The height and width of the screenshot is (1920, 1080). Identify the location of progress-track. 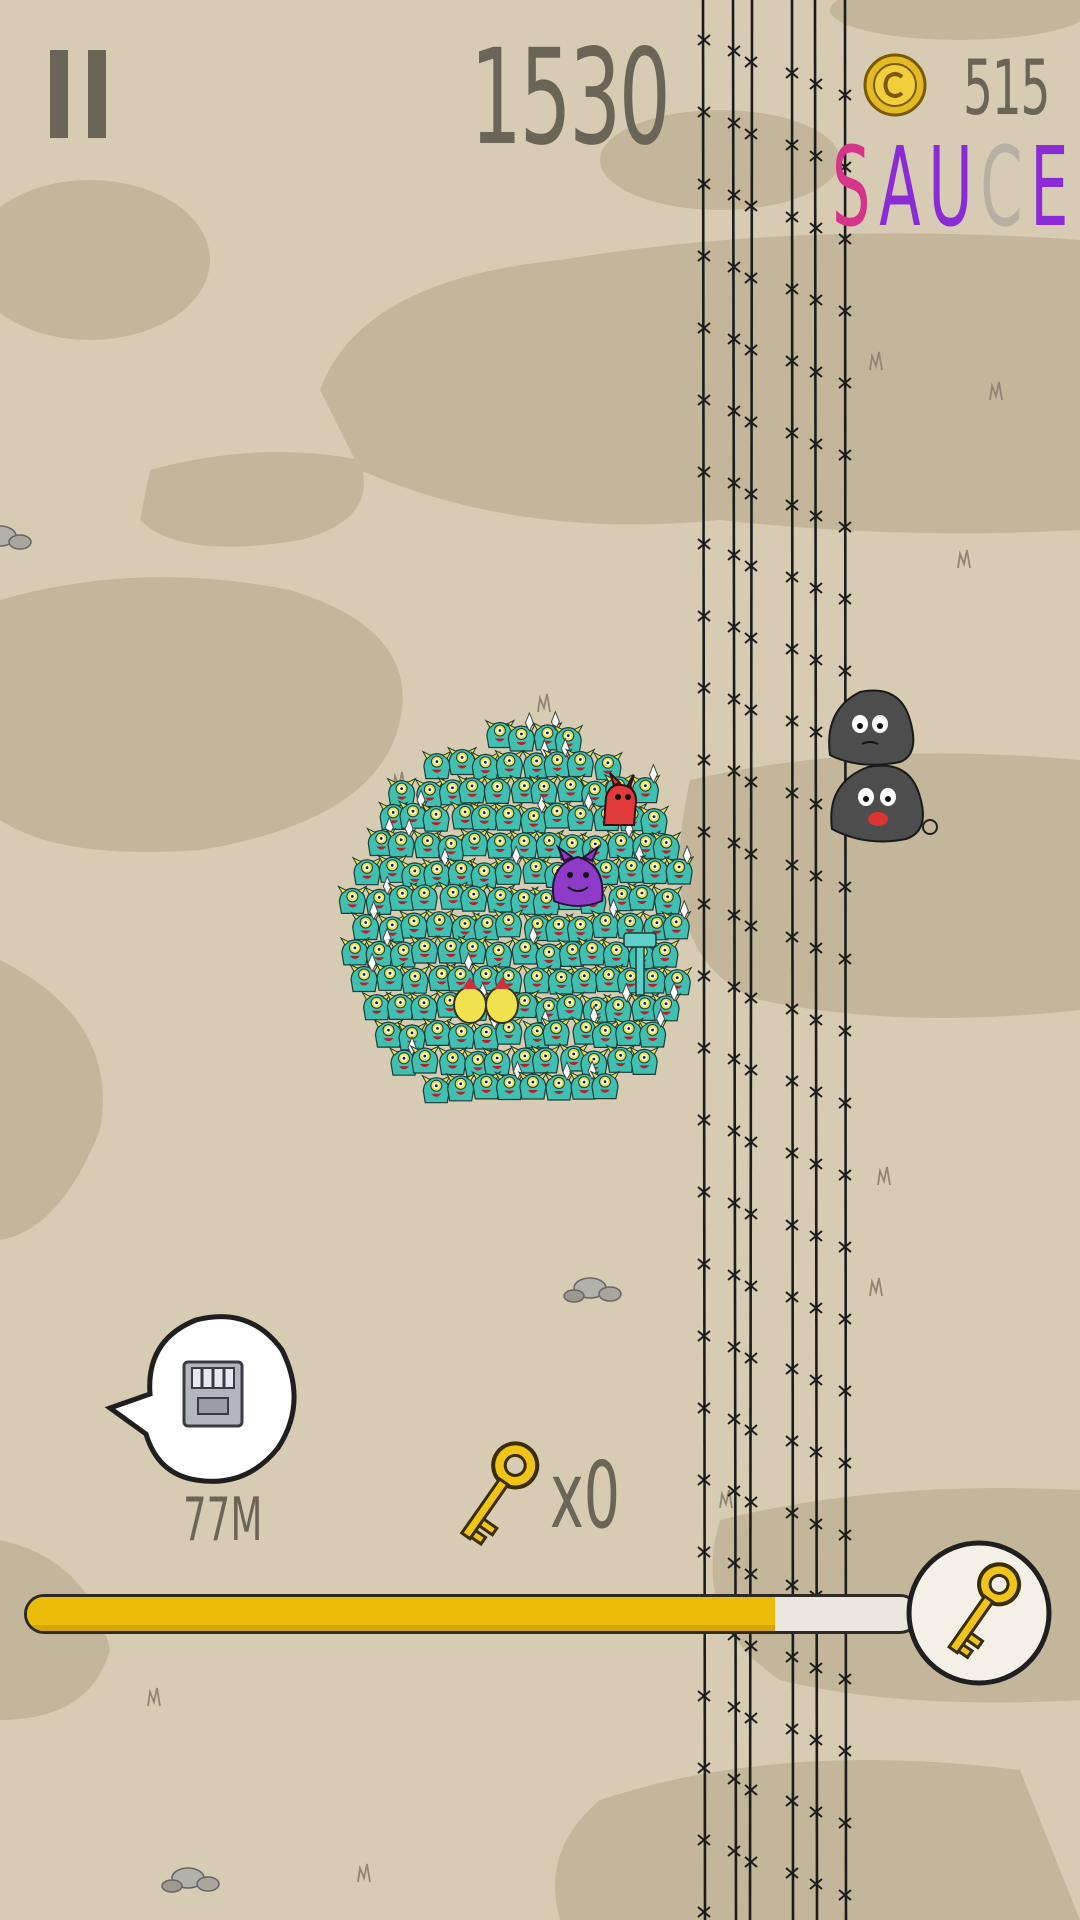
(472, 1614).